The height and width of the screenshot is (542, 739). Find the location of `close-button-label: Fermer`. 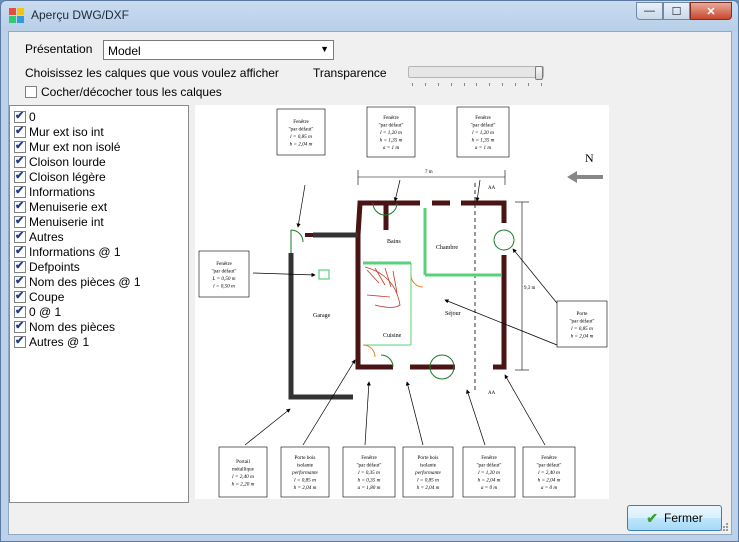

close-button-label: Fermer is located at coordinates (683, 518).